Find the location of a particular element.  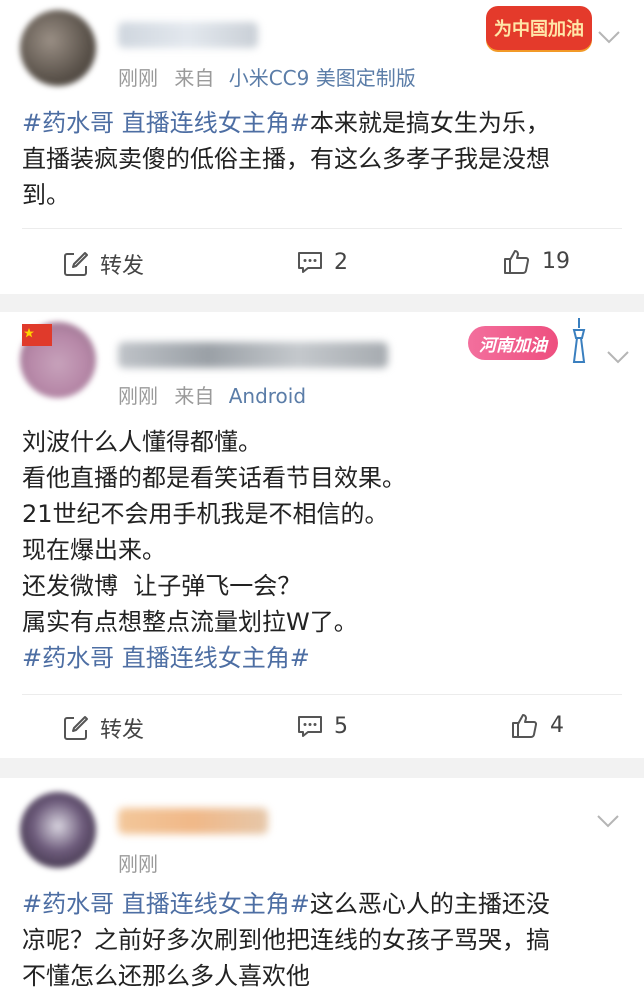

comment-count: 5 is located at coordinates (341, 726).